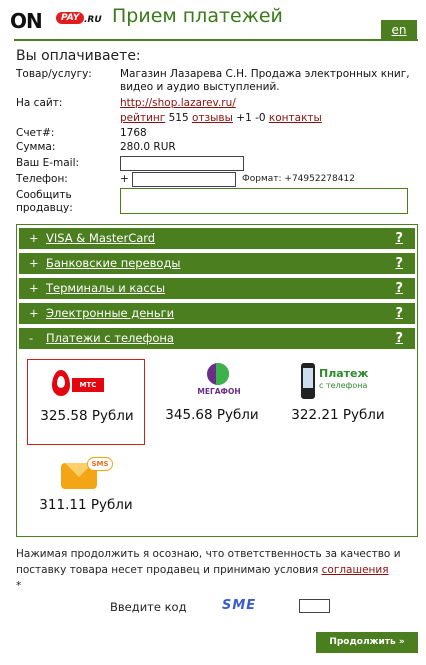  I want to click on option-phone-payment: Платеж с телефона 322.21 Рубли, so click(338, 402).